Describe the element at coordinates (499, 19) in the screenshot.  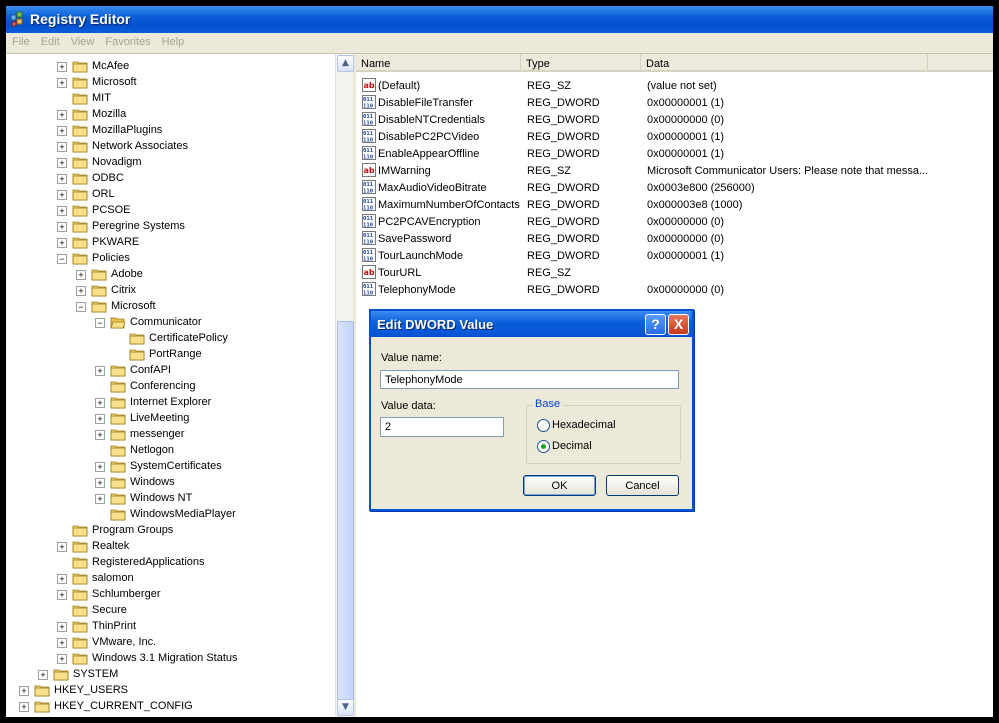
I see `title-bar: Registry Editor` at that location.